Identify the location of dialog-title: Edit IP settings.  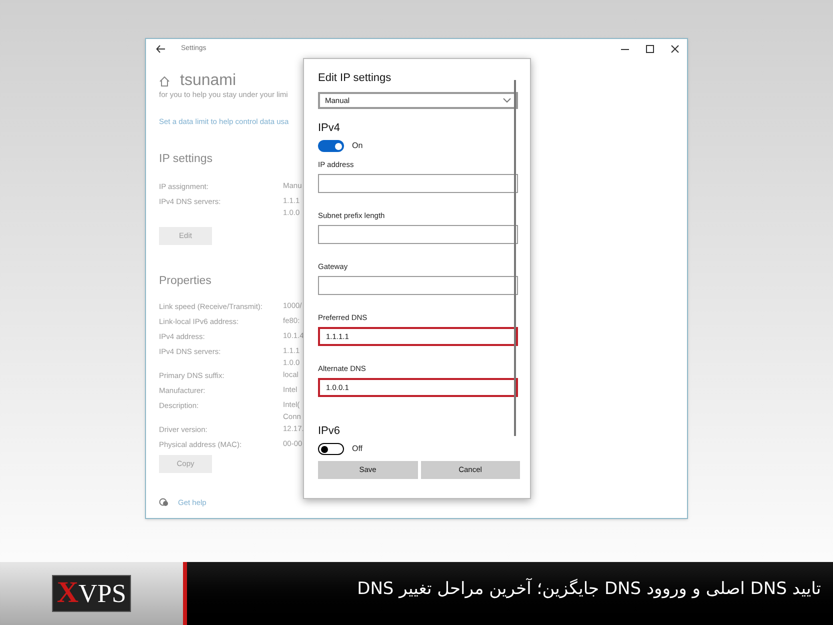
(355, 78).